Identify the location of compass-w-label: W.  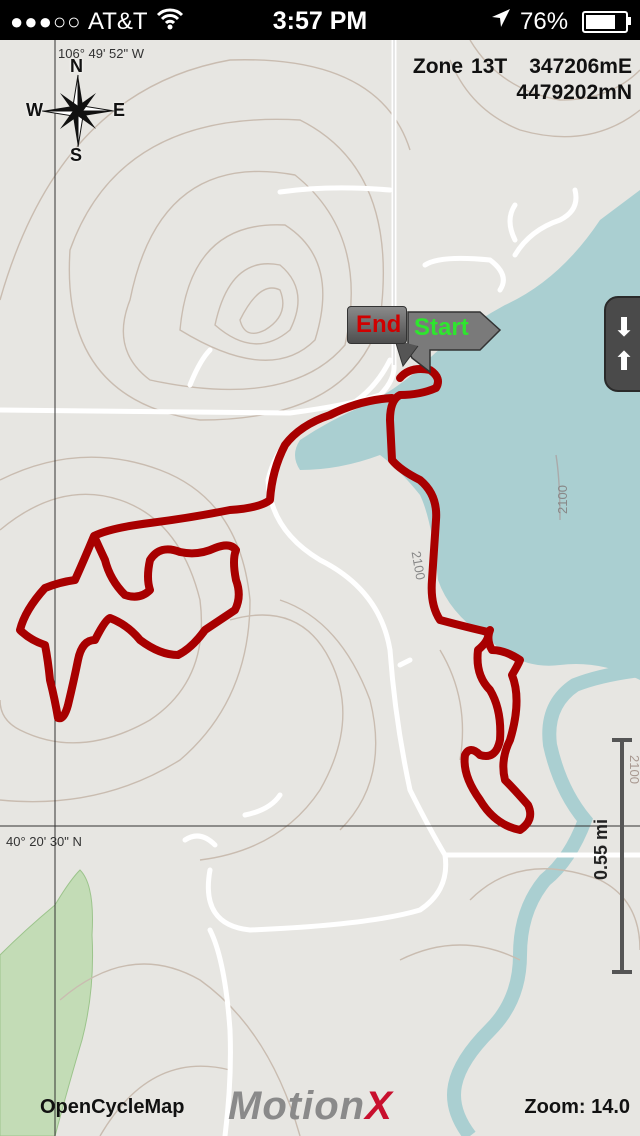
(34, 110).